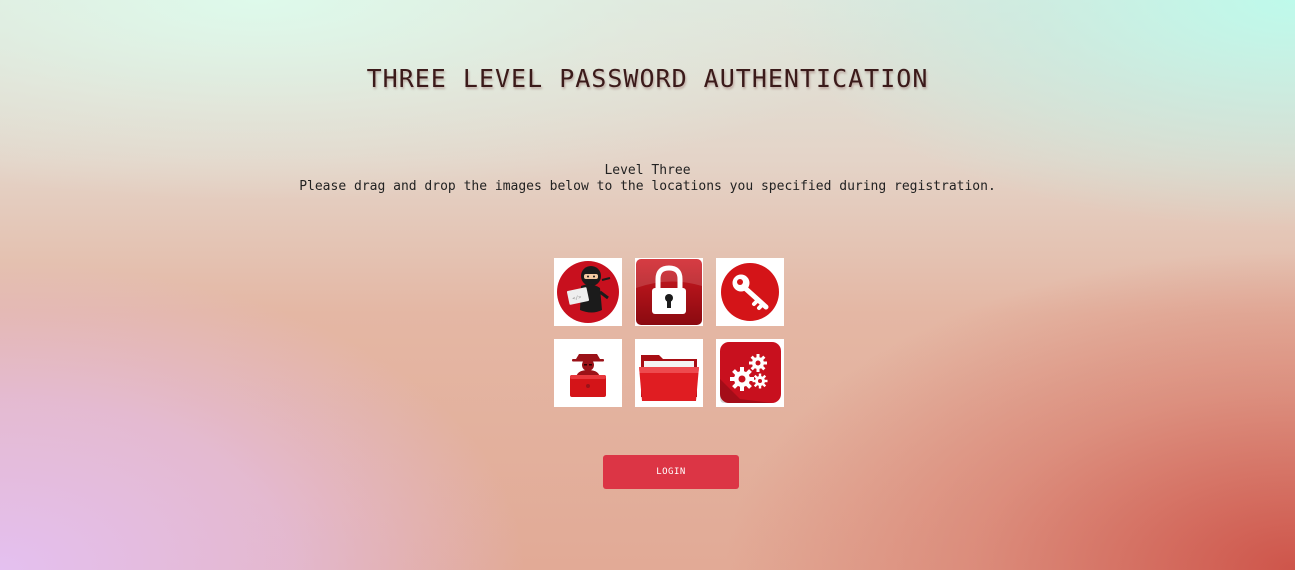 Image resolution: width=1295 pixels, height=570 pixels. I want to click on key-image, so click(750, 292).